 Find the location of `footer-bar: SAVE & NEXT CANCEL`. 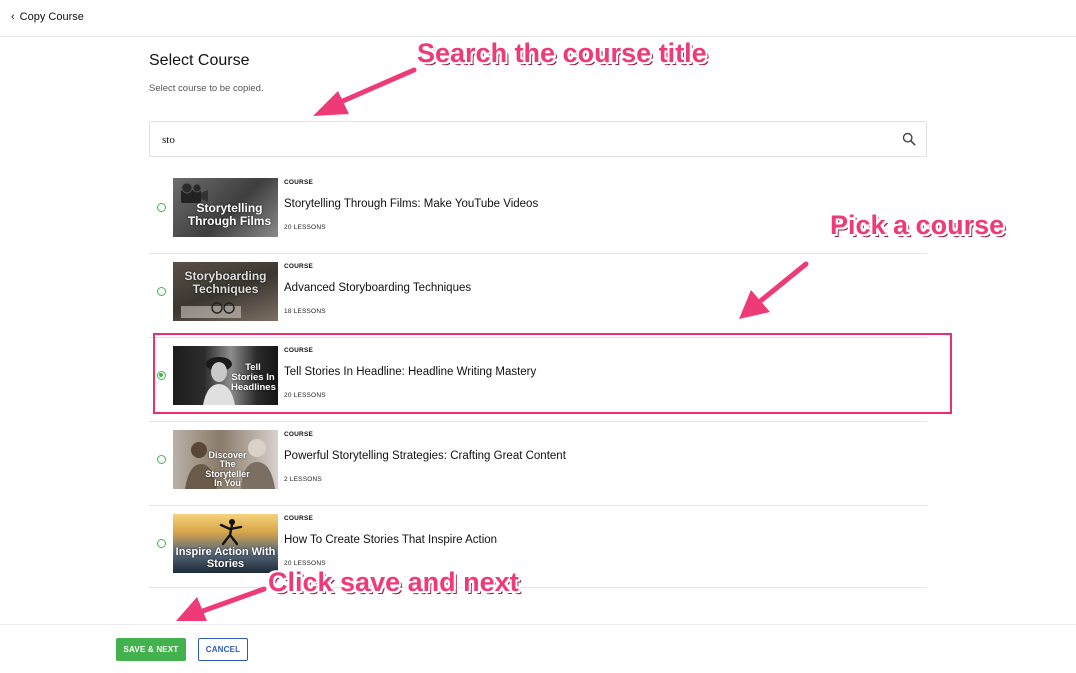

footer-bar: SAVE & NEXT CANCEL is located at coordinates (538, 648).